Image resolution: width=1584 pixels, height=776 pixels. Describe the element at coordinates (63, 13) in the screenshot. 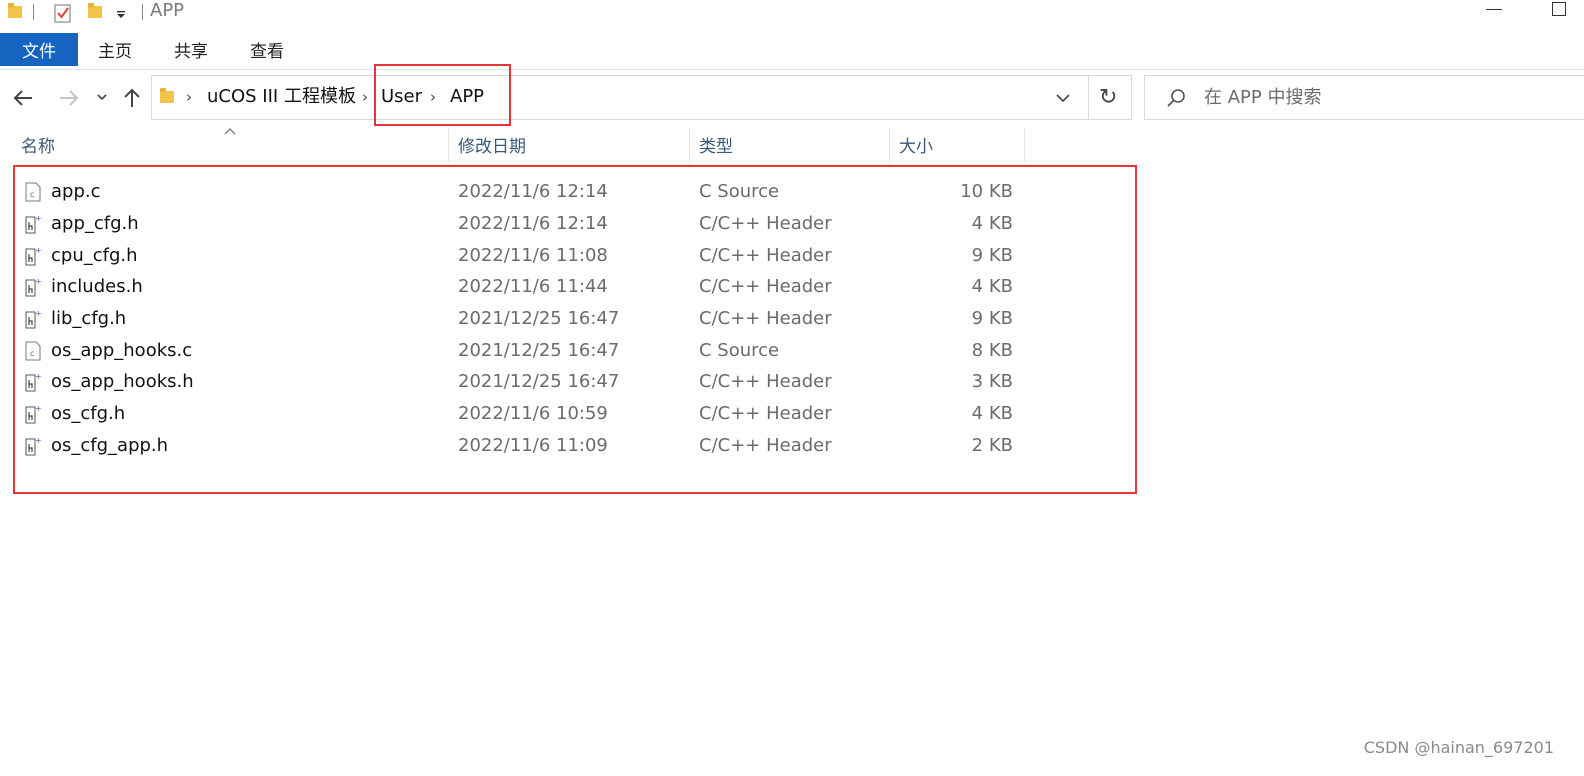

I see `properties-icon` at that location.